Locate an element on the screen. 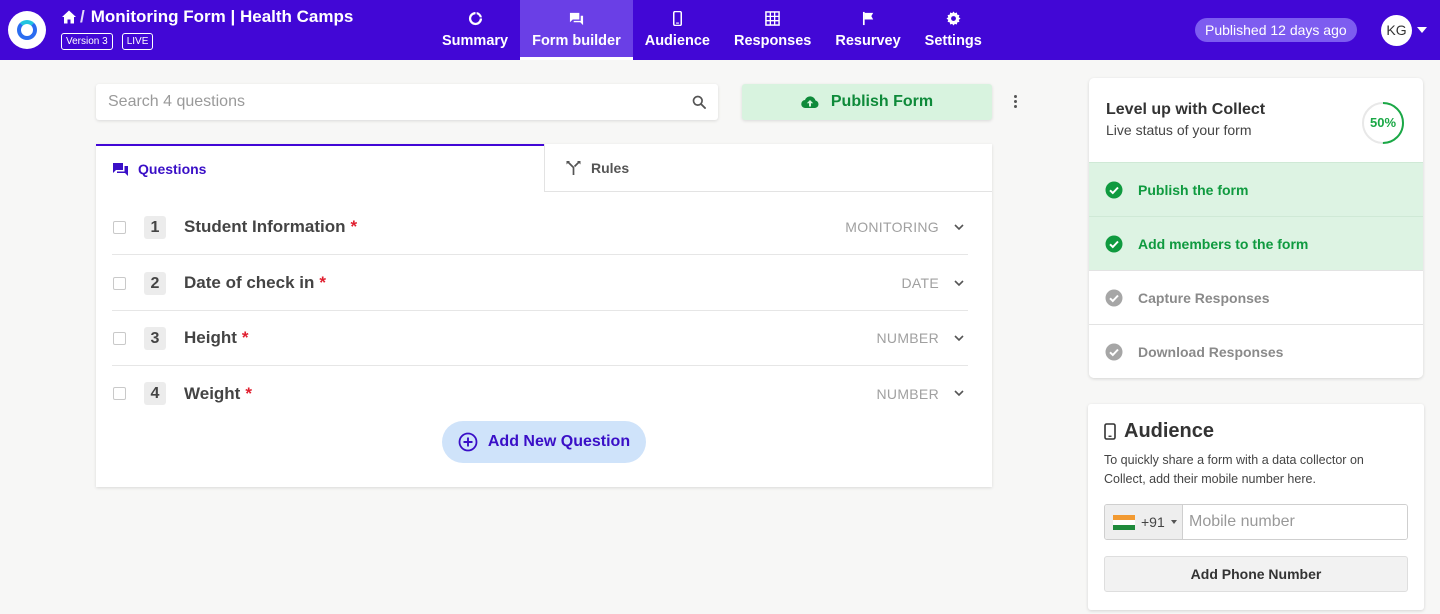  plus-circle-icon is located at coordinates (468, 442).